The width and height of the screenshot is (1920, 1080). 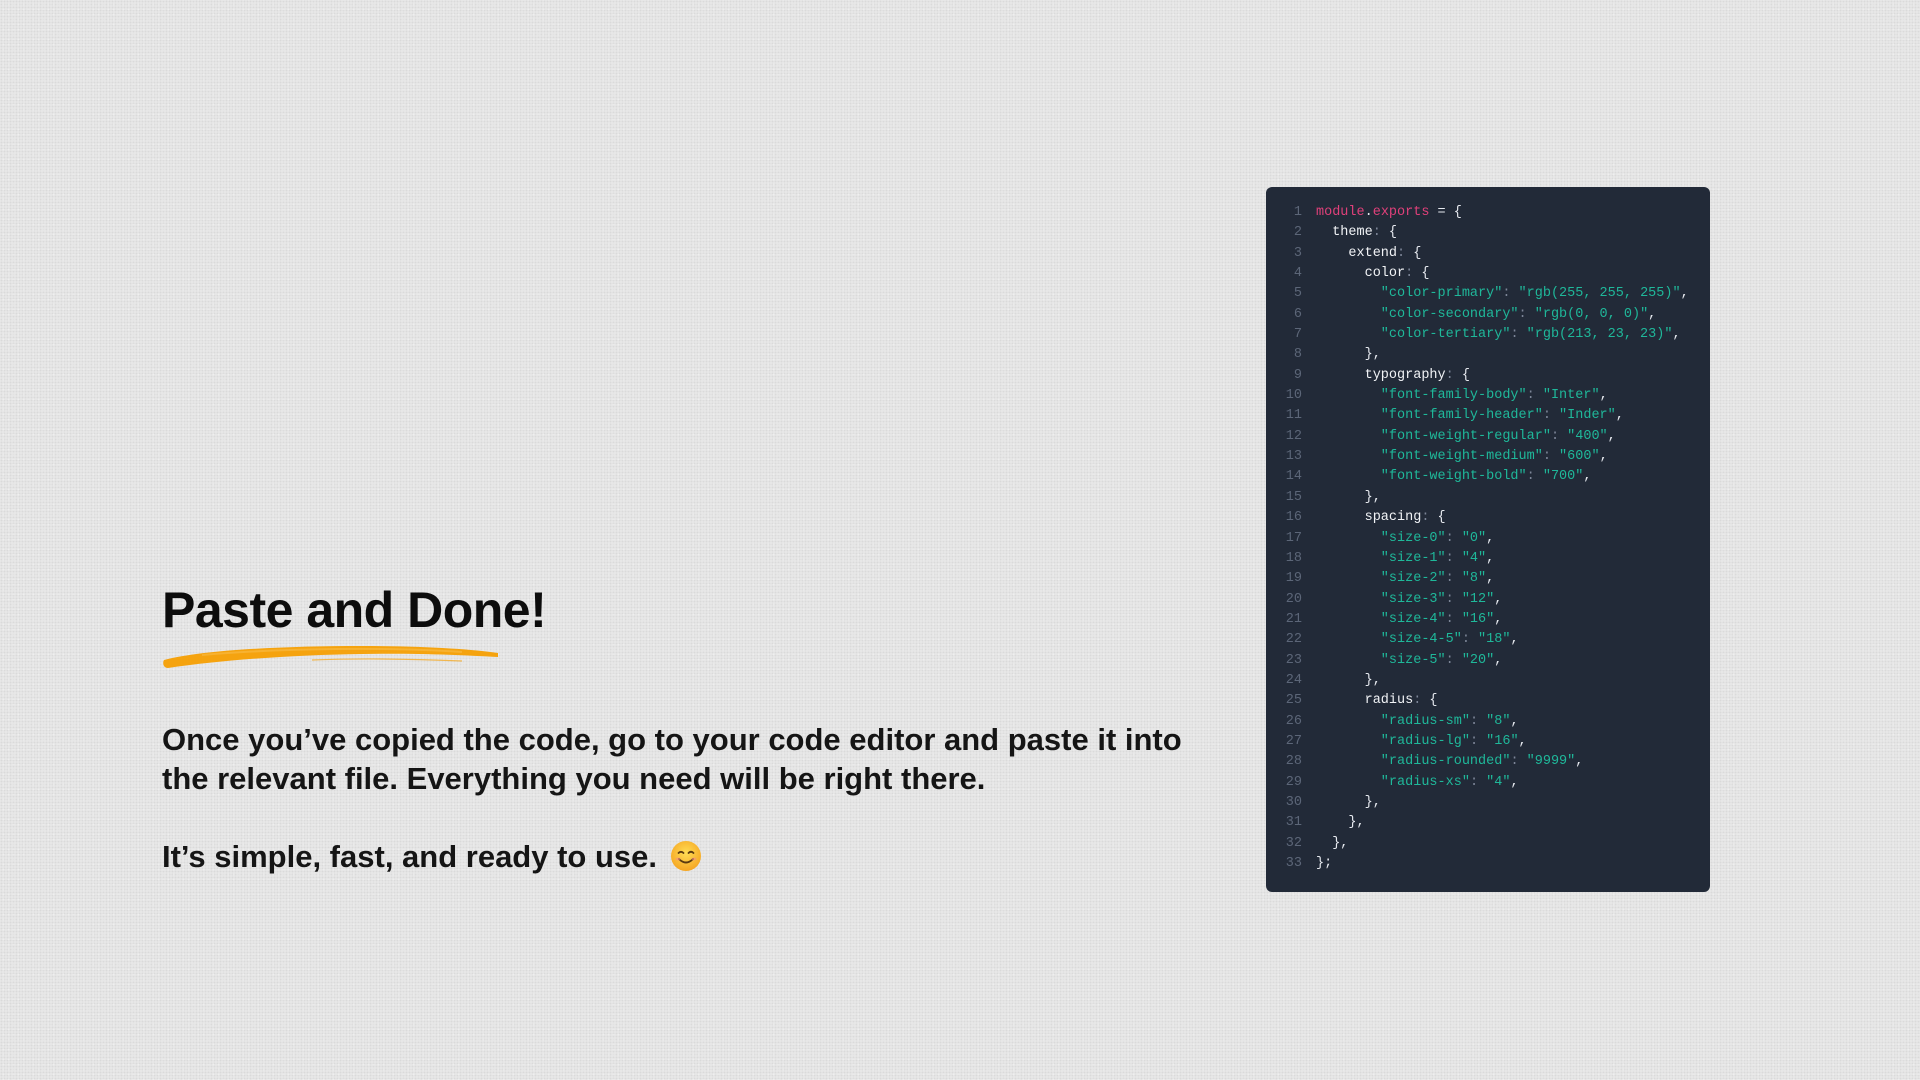 What do you see at coordinates (1417, 314) in the screenshot?
I see `code-token: "color-secondary"` at bounding box center [1417, 314].